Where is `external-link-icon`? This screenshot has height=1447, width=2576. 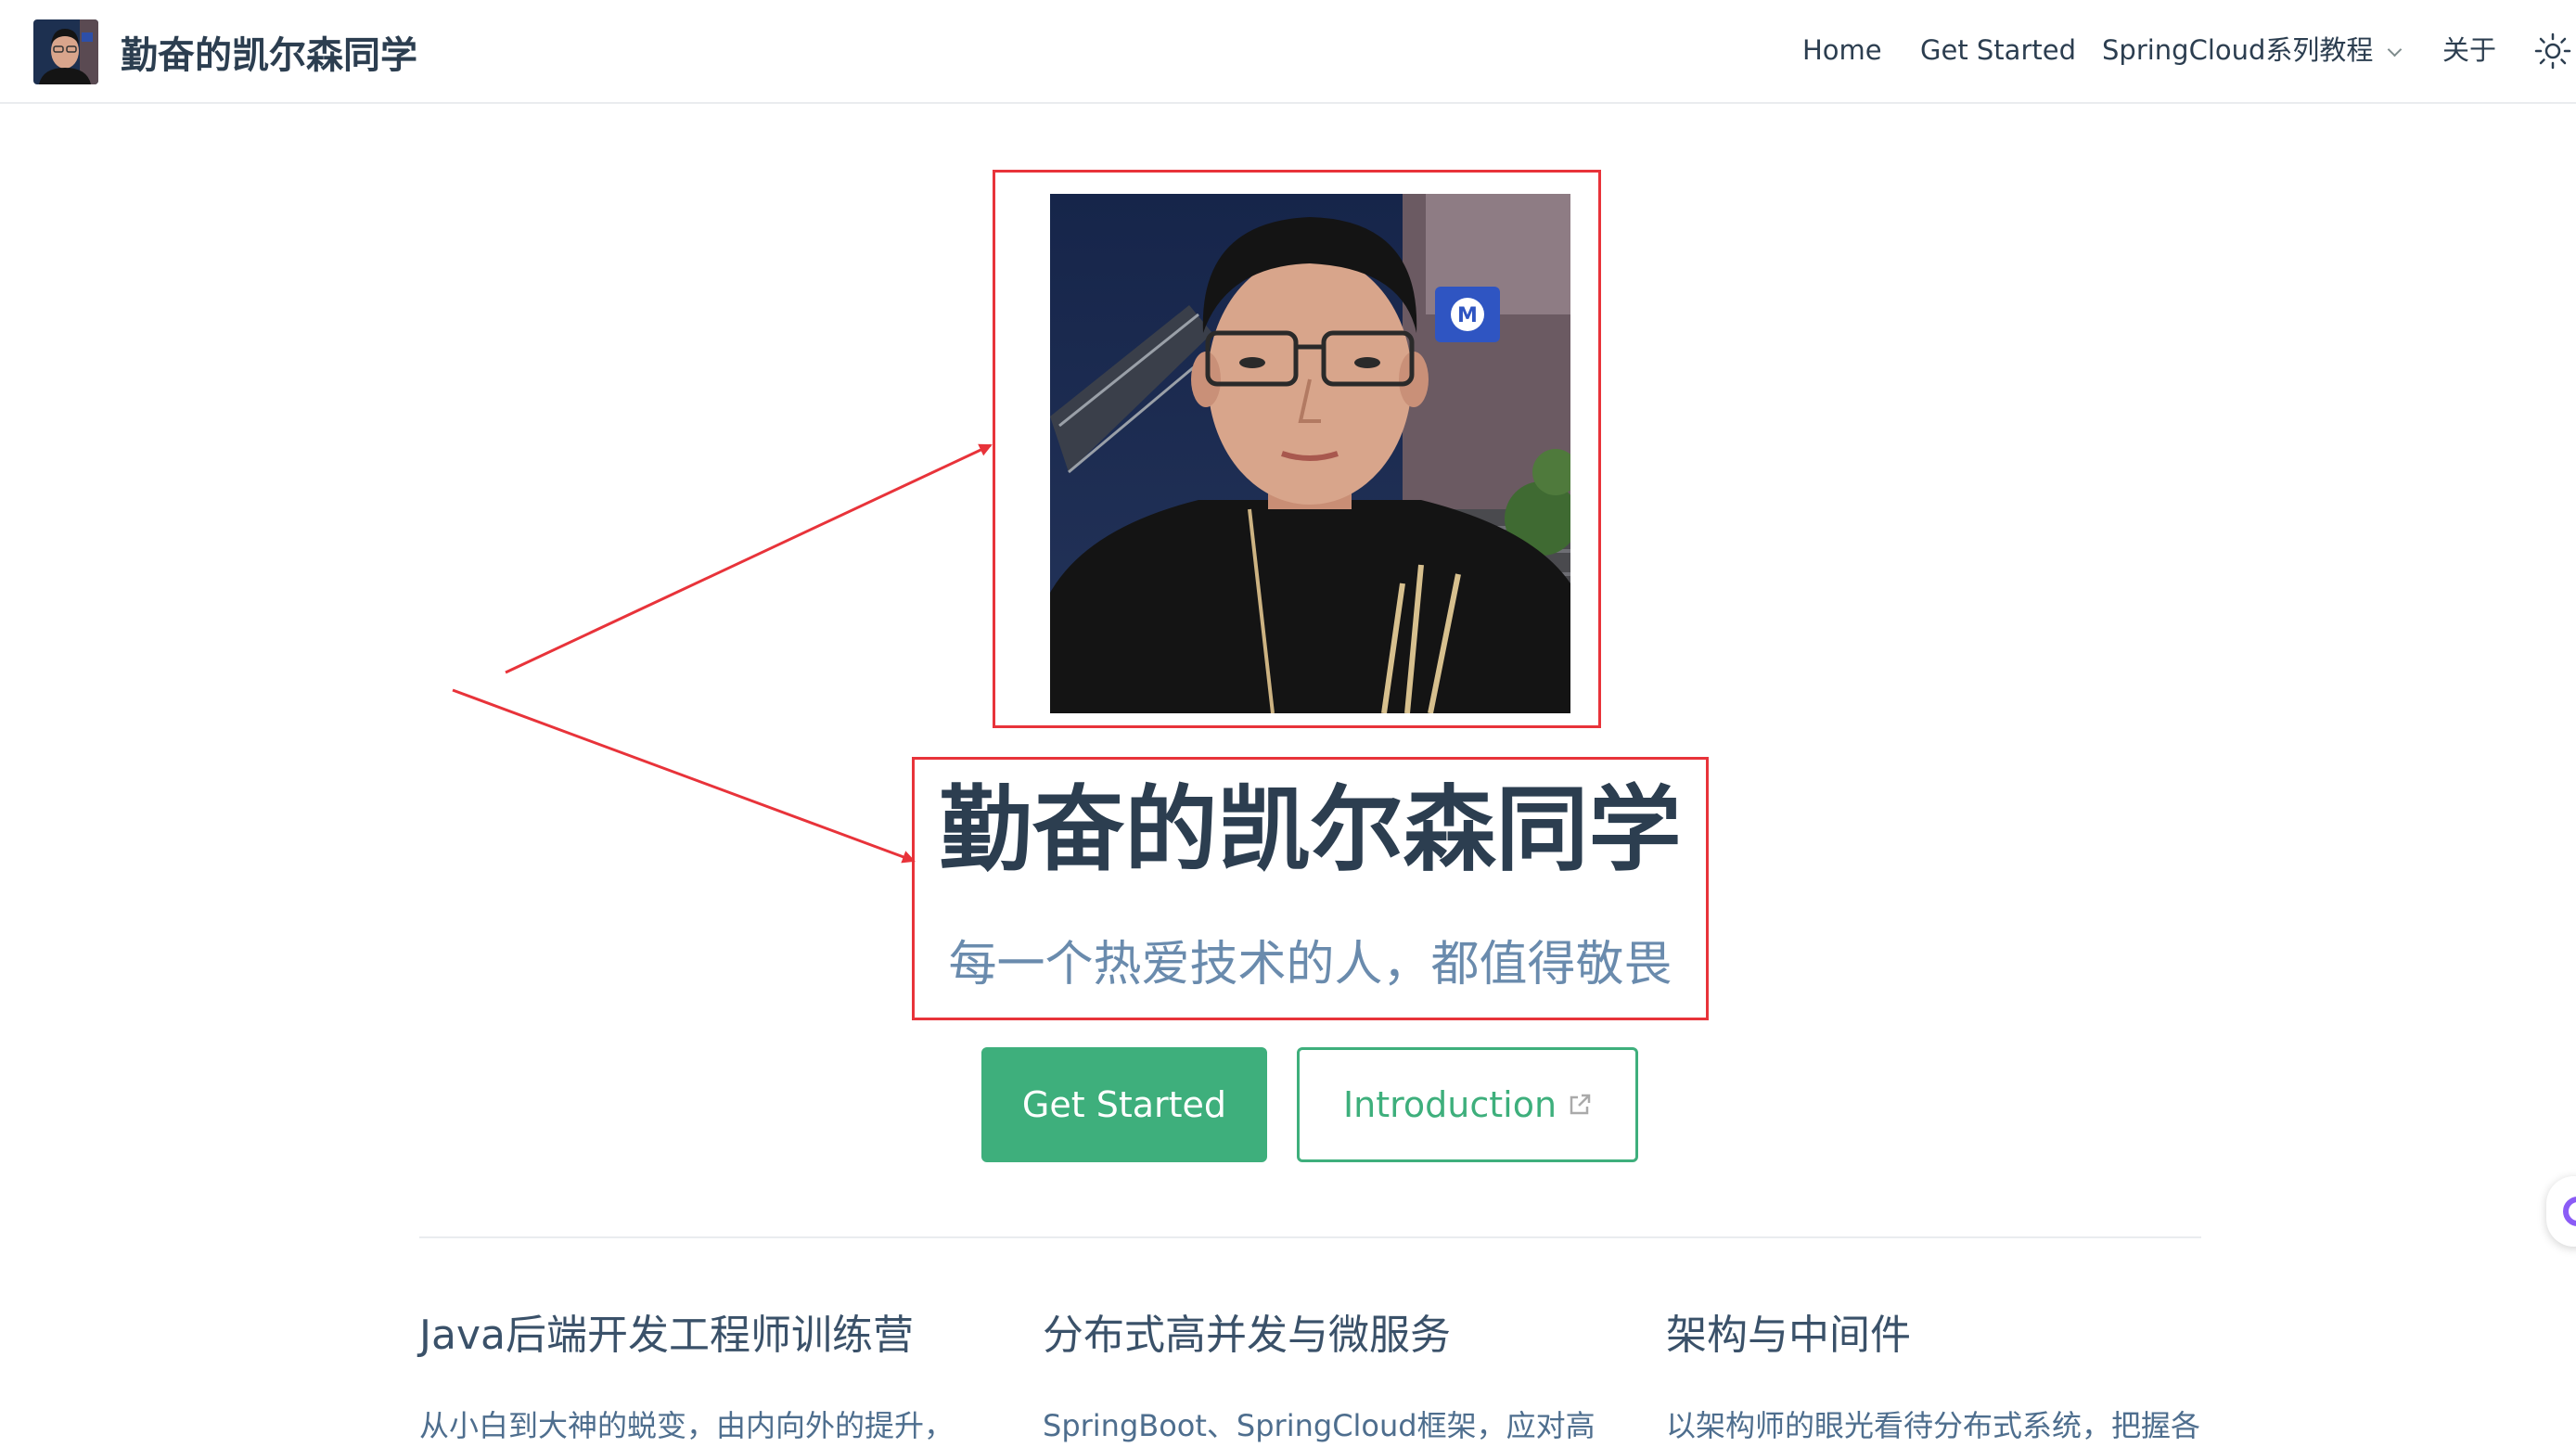
external-link-icon is located at coordinates (1580, 1104).